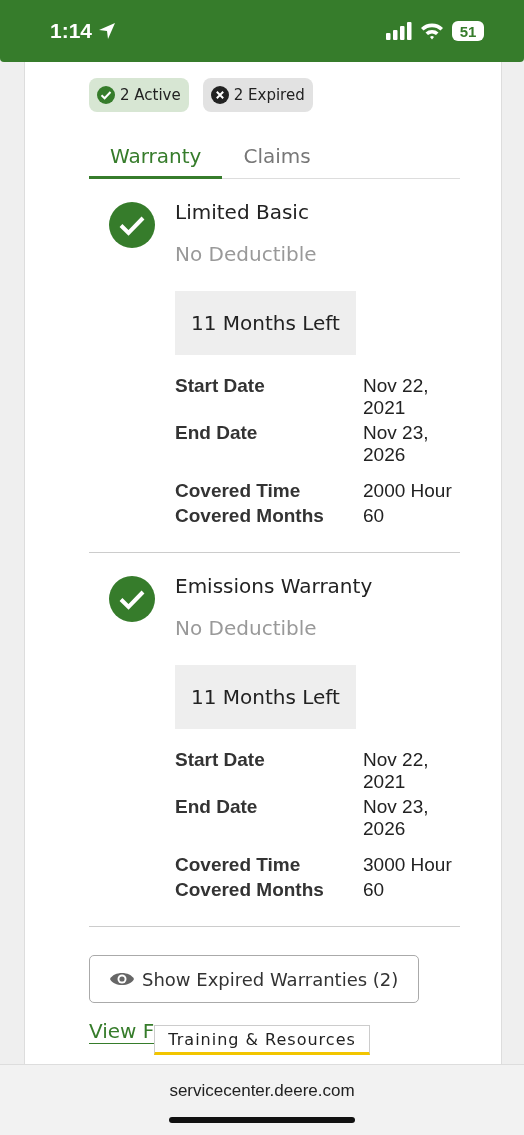 Image resolution: width=524 pixels, height=1135 pixels. What do you see at coordinates (408, 865) in the screenshot?
I see `detail-value: 3000 Hour` at bounding box center [408, 865].